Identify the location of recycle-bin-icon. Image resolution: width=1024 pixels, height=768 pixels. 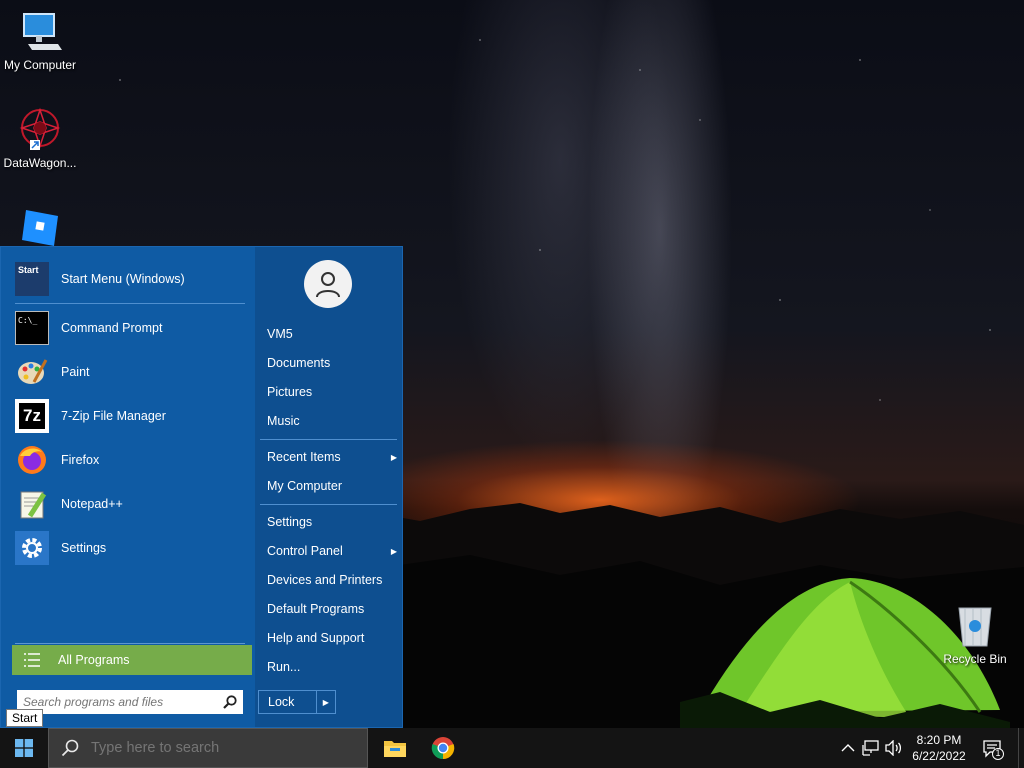
(975, 627).